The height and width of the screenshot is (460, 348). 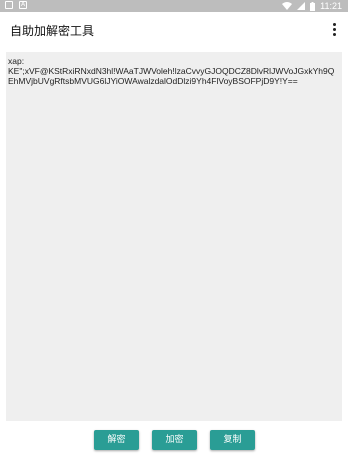 What do you see at coordinates (23, 5) in the screenshot?
I see `sim-icon: A` at bounding box center [23, 5].